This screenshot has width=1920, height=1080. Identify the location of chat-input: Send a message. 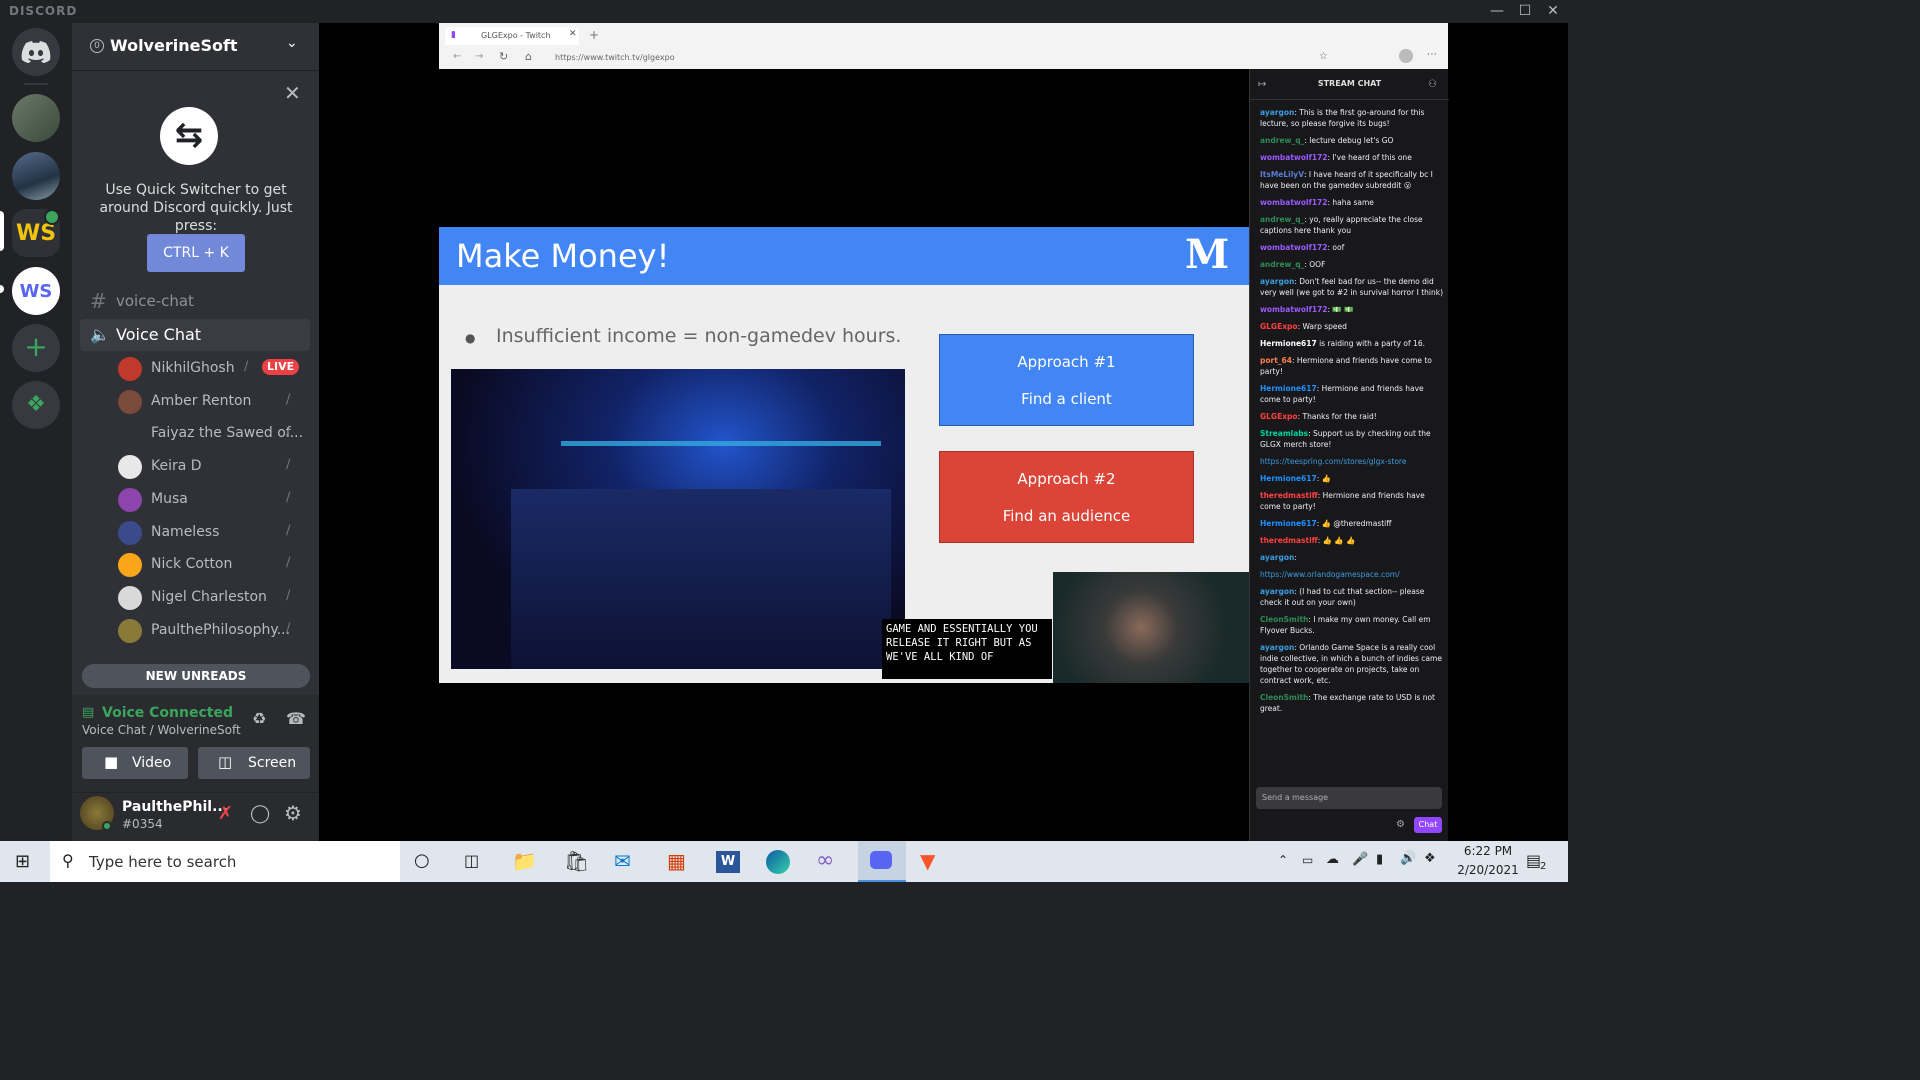
(1349, 798).